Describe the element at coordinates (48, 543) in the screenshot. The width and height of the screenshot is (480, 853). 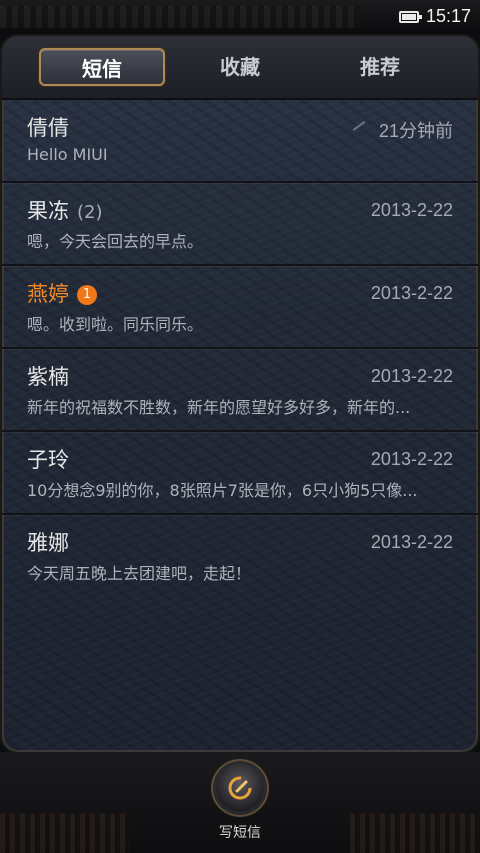
I see `contact-name: 雅娜` at that location.